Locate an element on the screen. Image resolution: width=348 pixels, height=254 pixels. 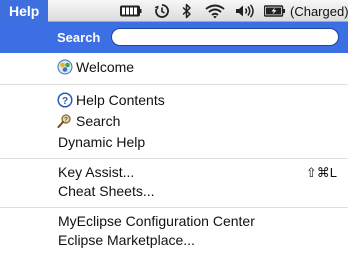
battery-meter-icon is located at coordinates (131, 11).